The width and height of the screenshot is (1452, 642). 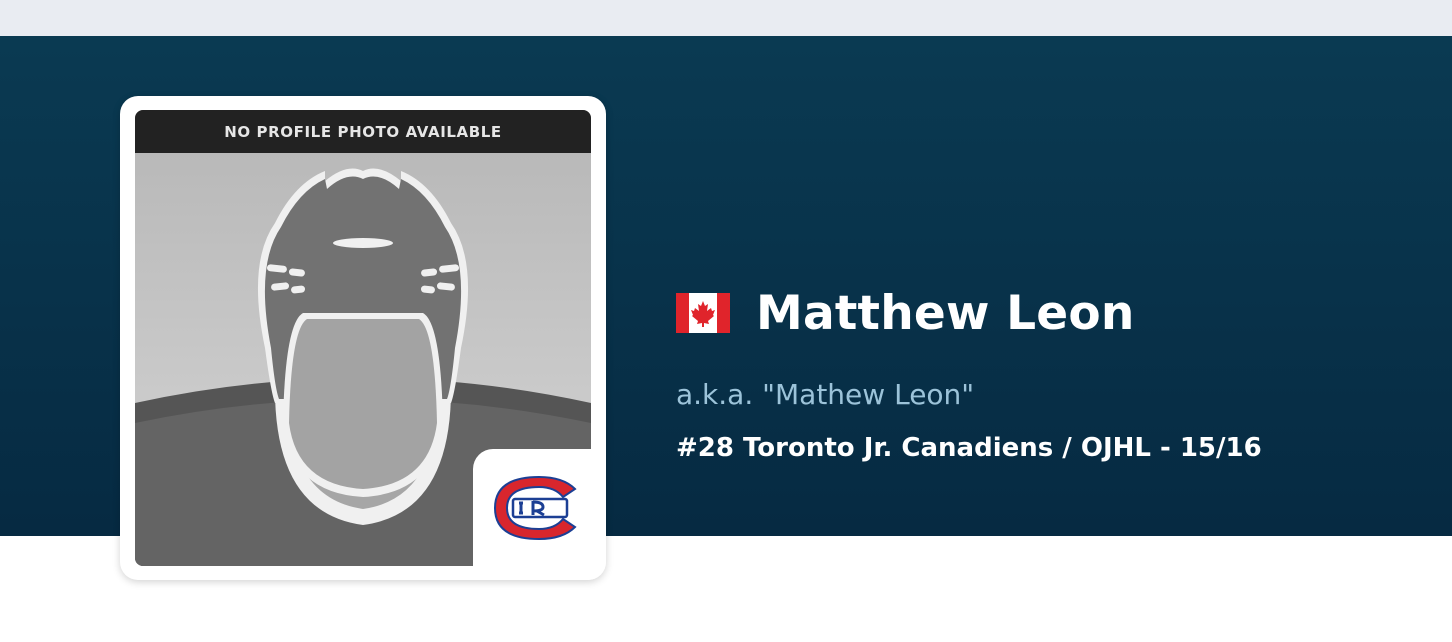 What do you see at coordinates (969, 448) in the screenshot?
I see `player-team-line: #28 Toronto Jr. Canadiens / OJHL - 15/16` at bounding box center [969, 448].